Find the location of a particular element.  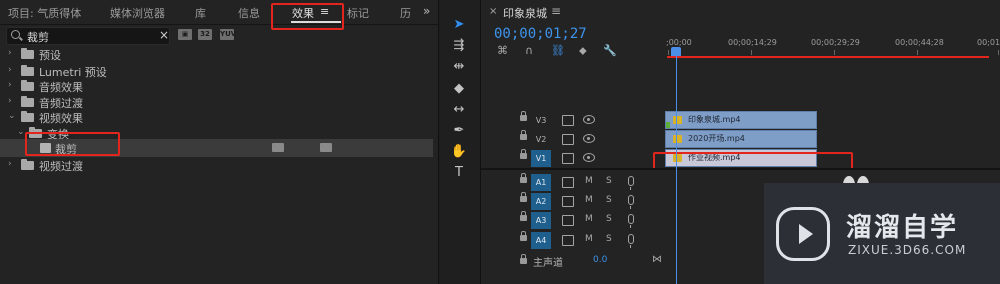

track-header: V2 is located at coordinates (572, 139).